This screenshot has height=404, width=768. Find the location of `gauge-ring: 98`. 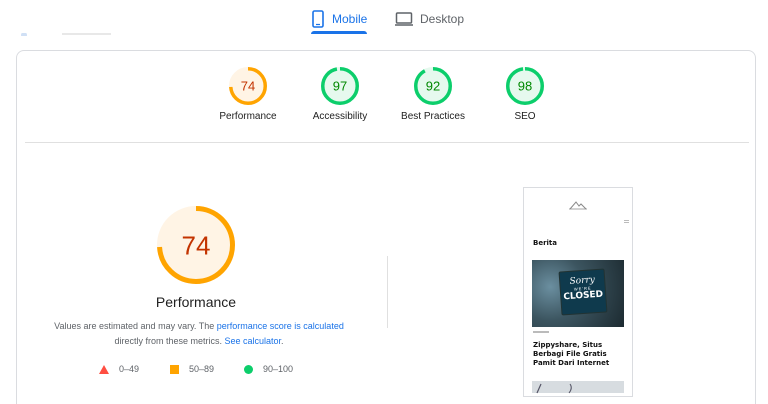

gauge-ring: 98 is located at coordinates (525, 86).